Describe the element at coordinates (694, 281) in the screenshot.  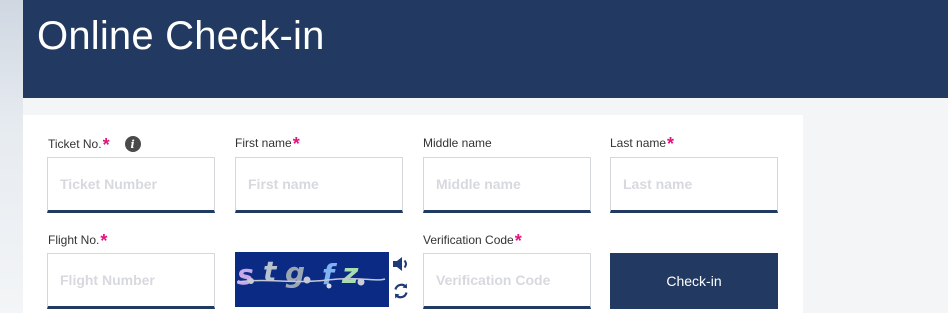
I see `check-in-button: Check-in` at that location.